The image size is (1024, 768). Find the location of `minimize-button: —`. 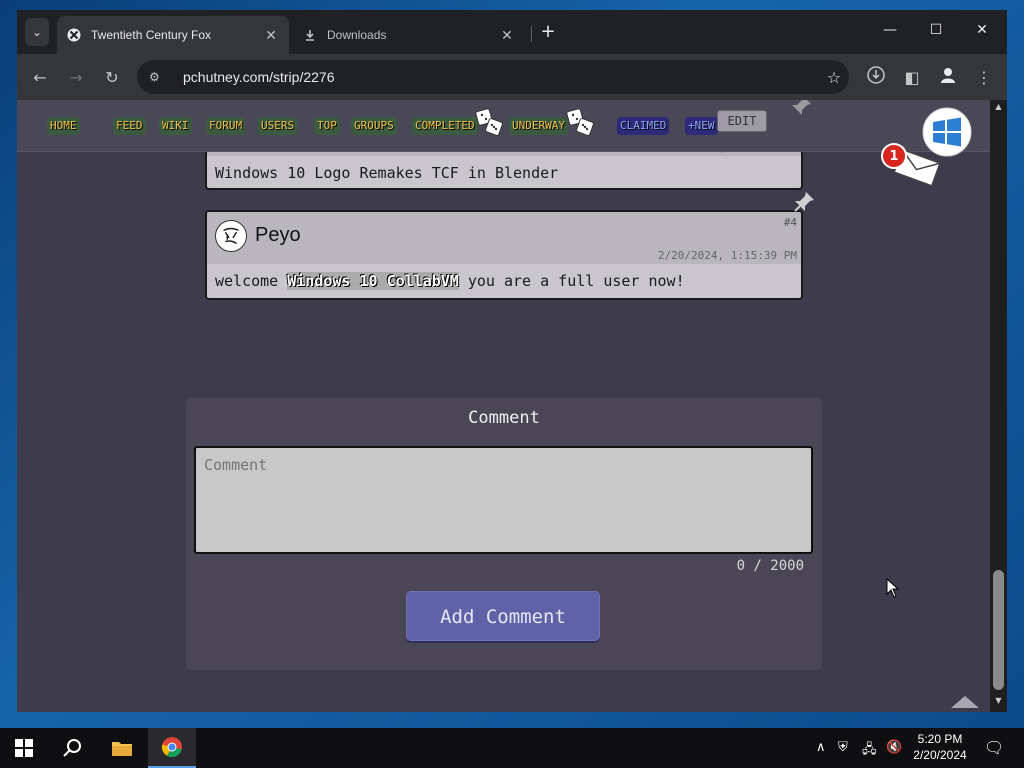

minimize-button: — is located at coordinates (890, 30).